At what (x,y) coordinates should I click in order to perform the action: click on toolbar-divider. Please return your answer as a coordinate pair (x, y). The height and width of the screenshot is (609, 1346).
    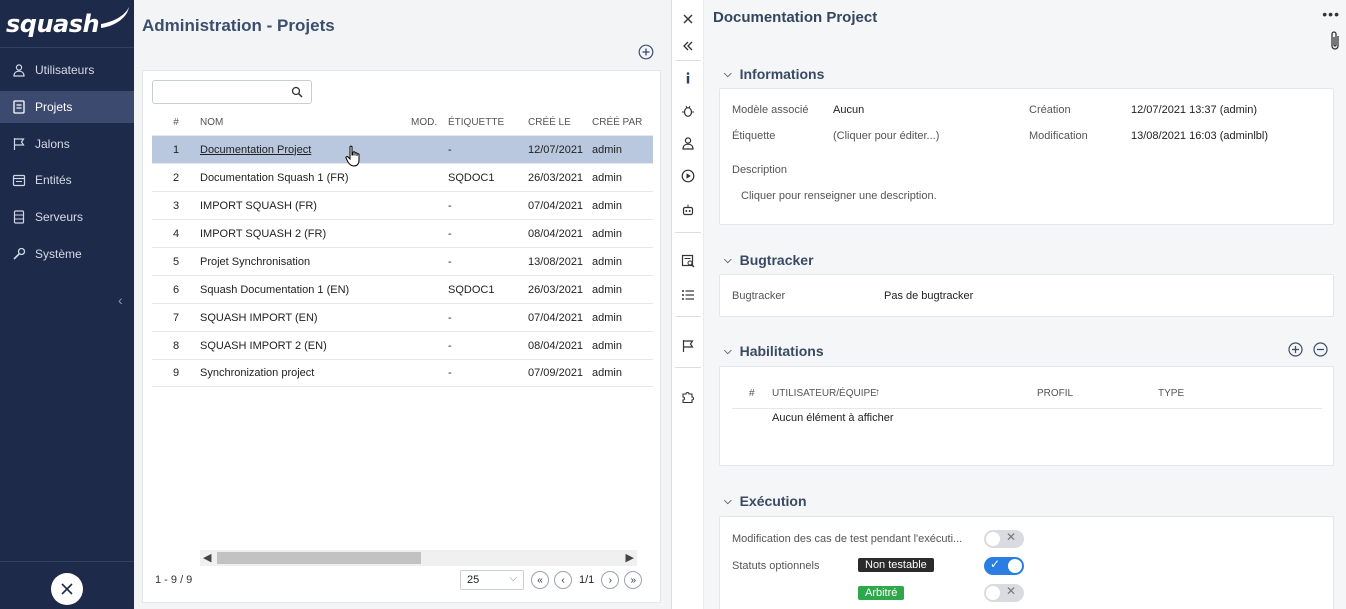
    Looking at the image, I should click on (688, 60).